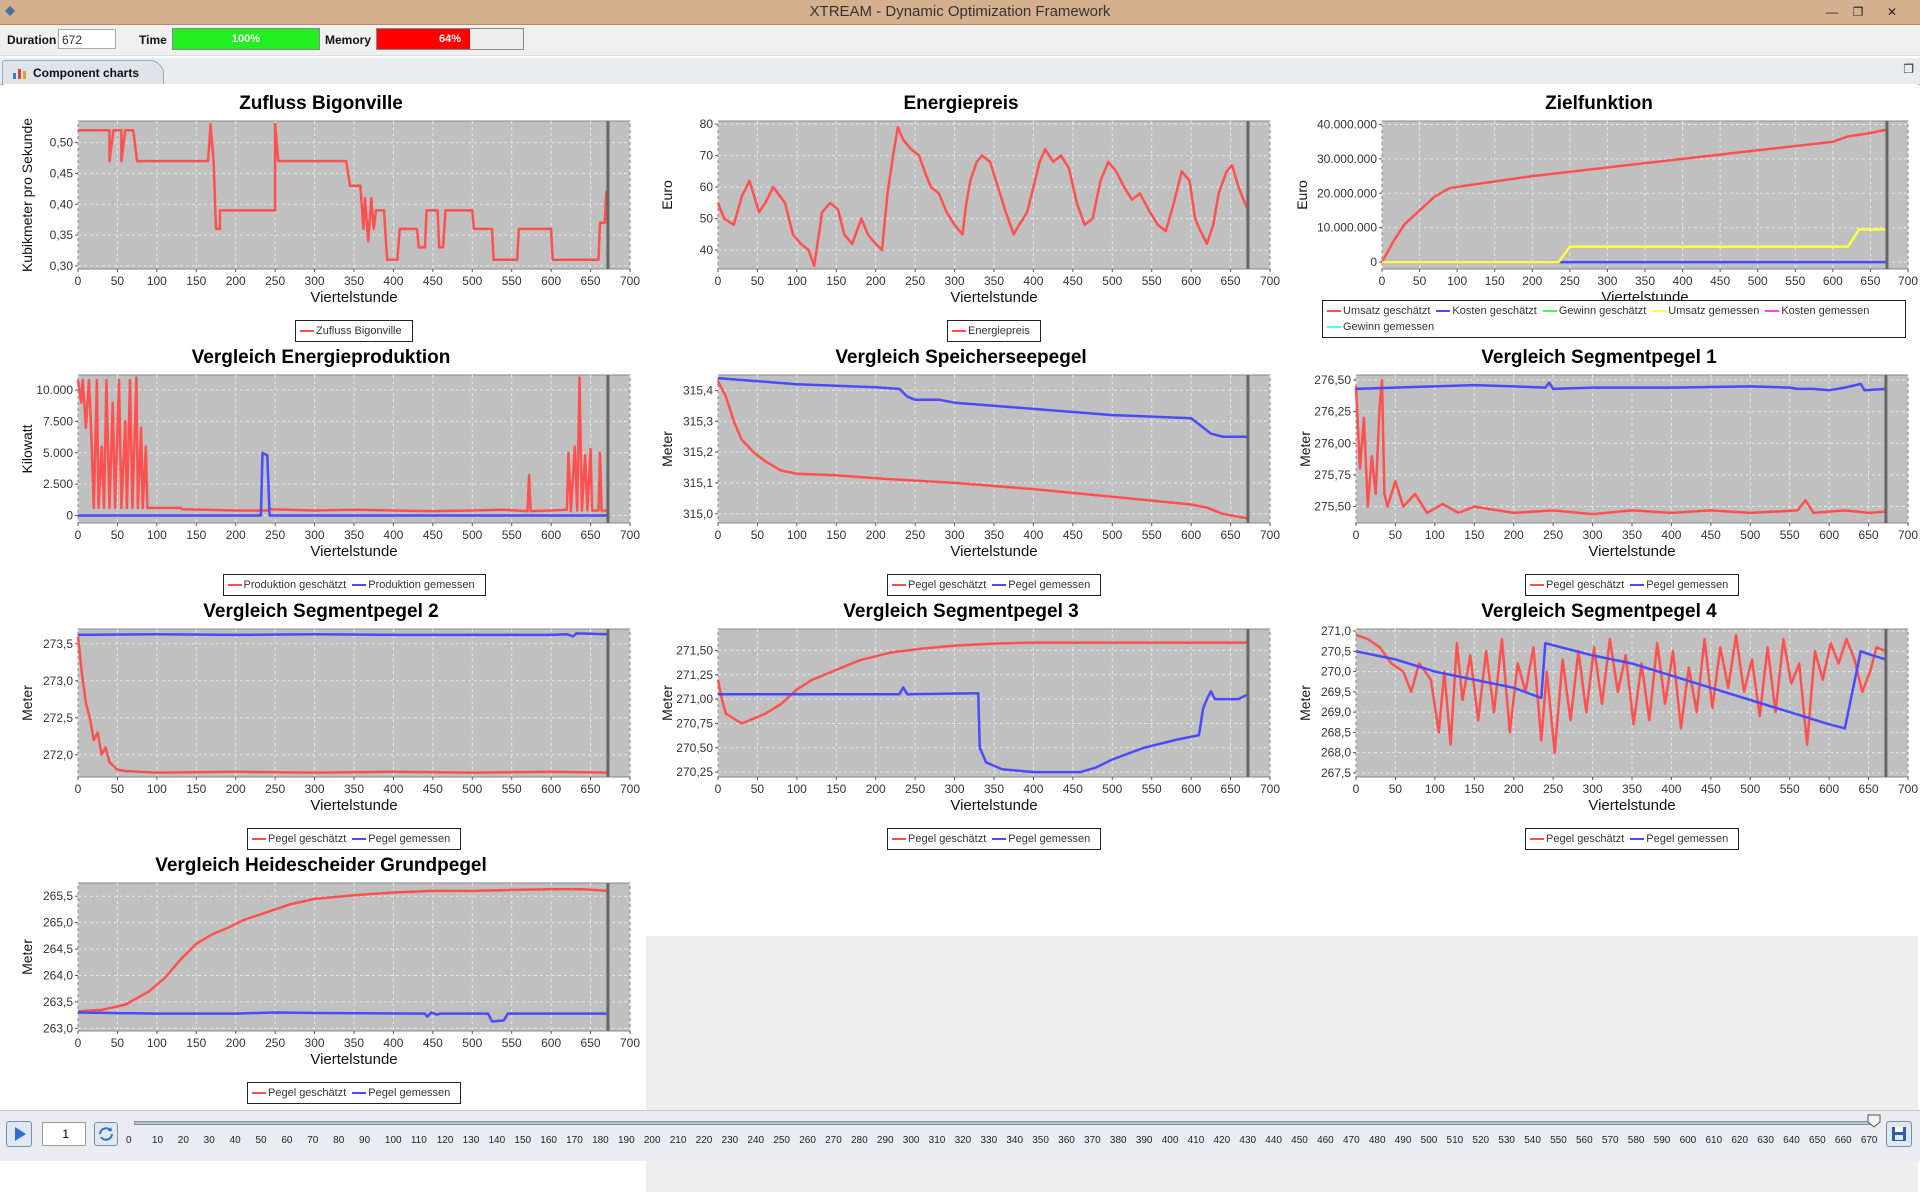 This screenshot has height=1192, width=1920. Describe the element at coordinates (758, 789) in the screenshot. I see `x-tick-label: 50` at that location.